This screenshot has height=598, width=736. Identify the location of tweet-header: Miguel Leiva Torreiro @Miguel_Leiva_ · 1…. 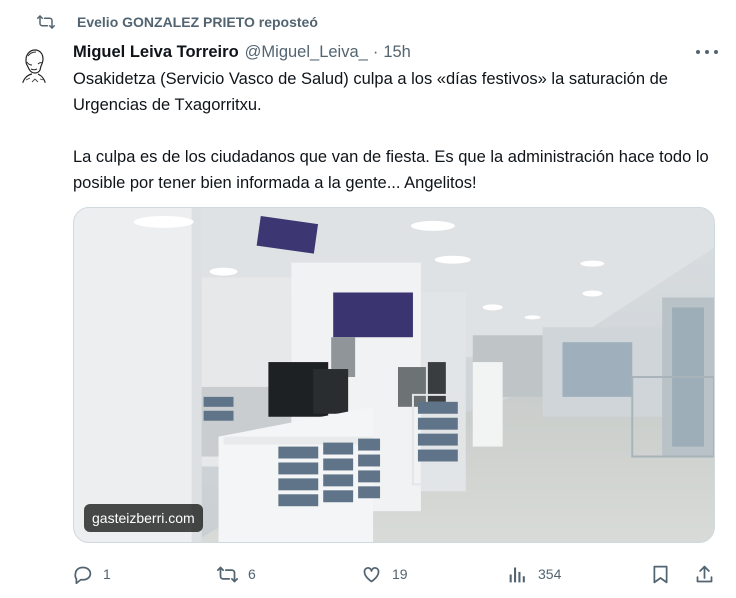
(242, 52).